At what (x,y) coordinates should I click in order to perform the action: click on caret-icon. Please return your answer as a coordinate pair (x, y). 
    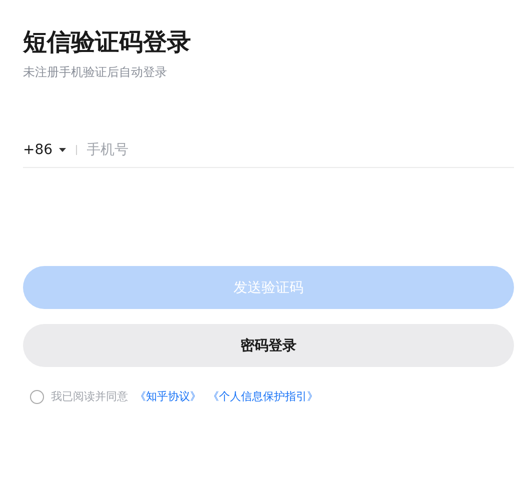
    Looking at the image, I should click on (62, 150).